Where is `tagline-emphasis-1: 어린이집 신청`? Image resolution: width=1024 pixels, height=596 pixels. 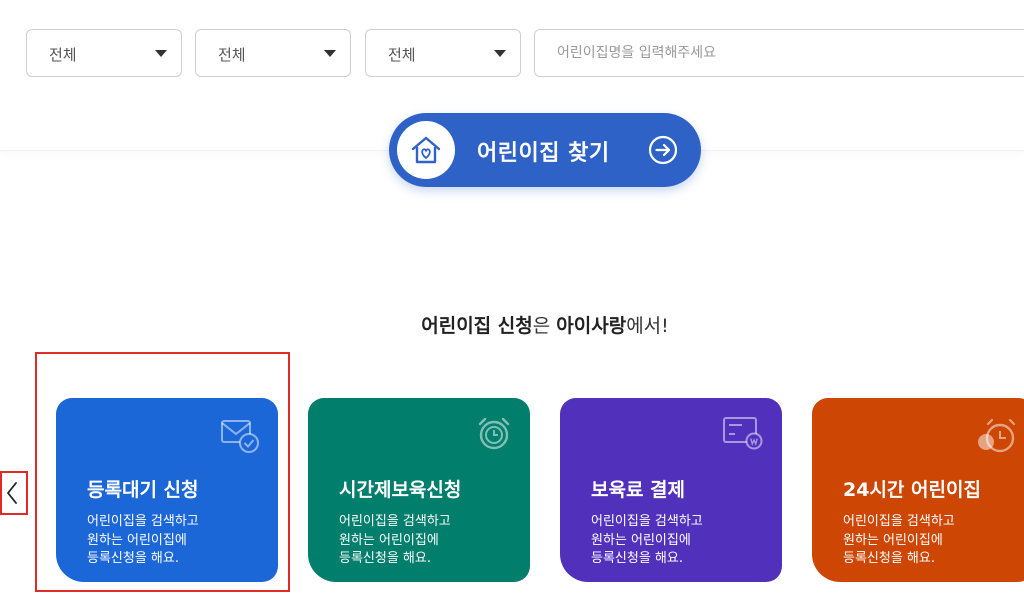
tagline-emphasis-1: 어린이집 신청 is located at coordinates (477, 326).